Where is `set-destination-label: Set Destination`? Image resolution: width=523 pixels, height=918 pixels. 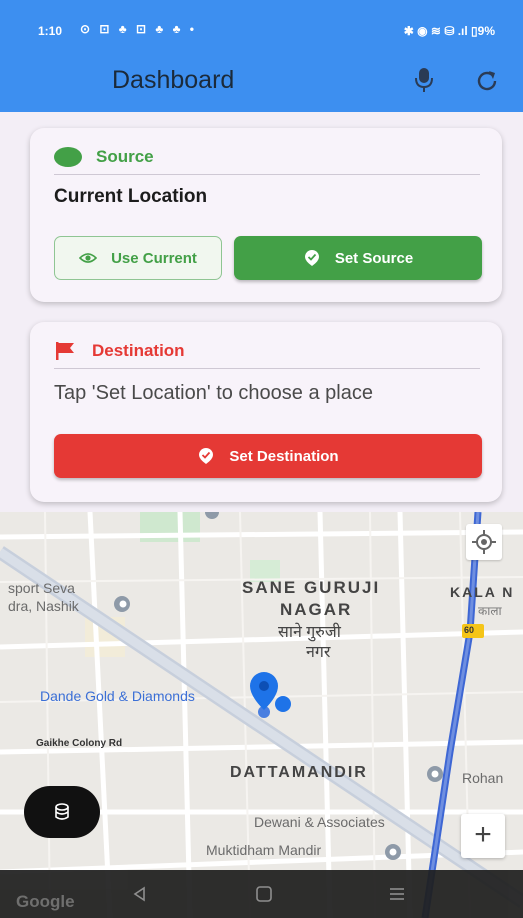 set-destination-label: Set Destination is located at coordinates (284, 456).